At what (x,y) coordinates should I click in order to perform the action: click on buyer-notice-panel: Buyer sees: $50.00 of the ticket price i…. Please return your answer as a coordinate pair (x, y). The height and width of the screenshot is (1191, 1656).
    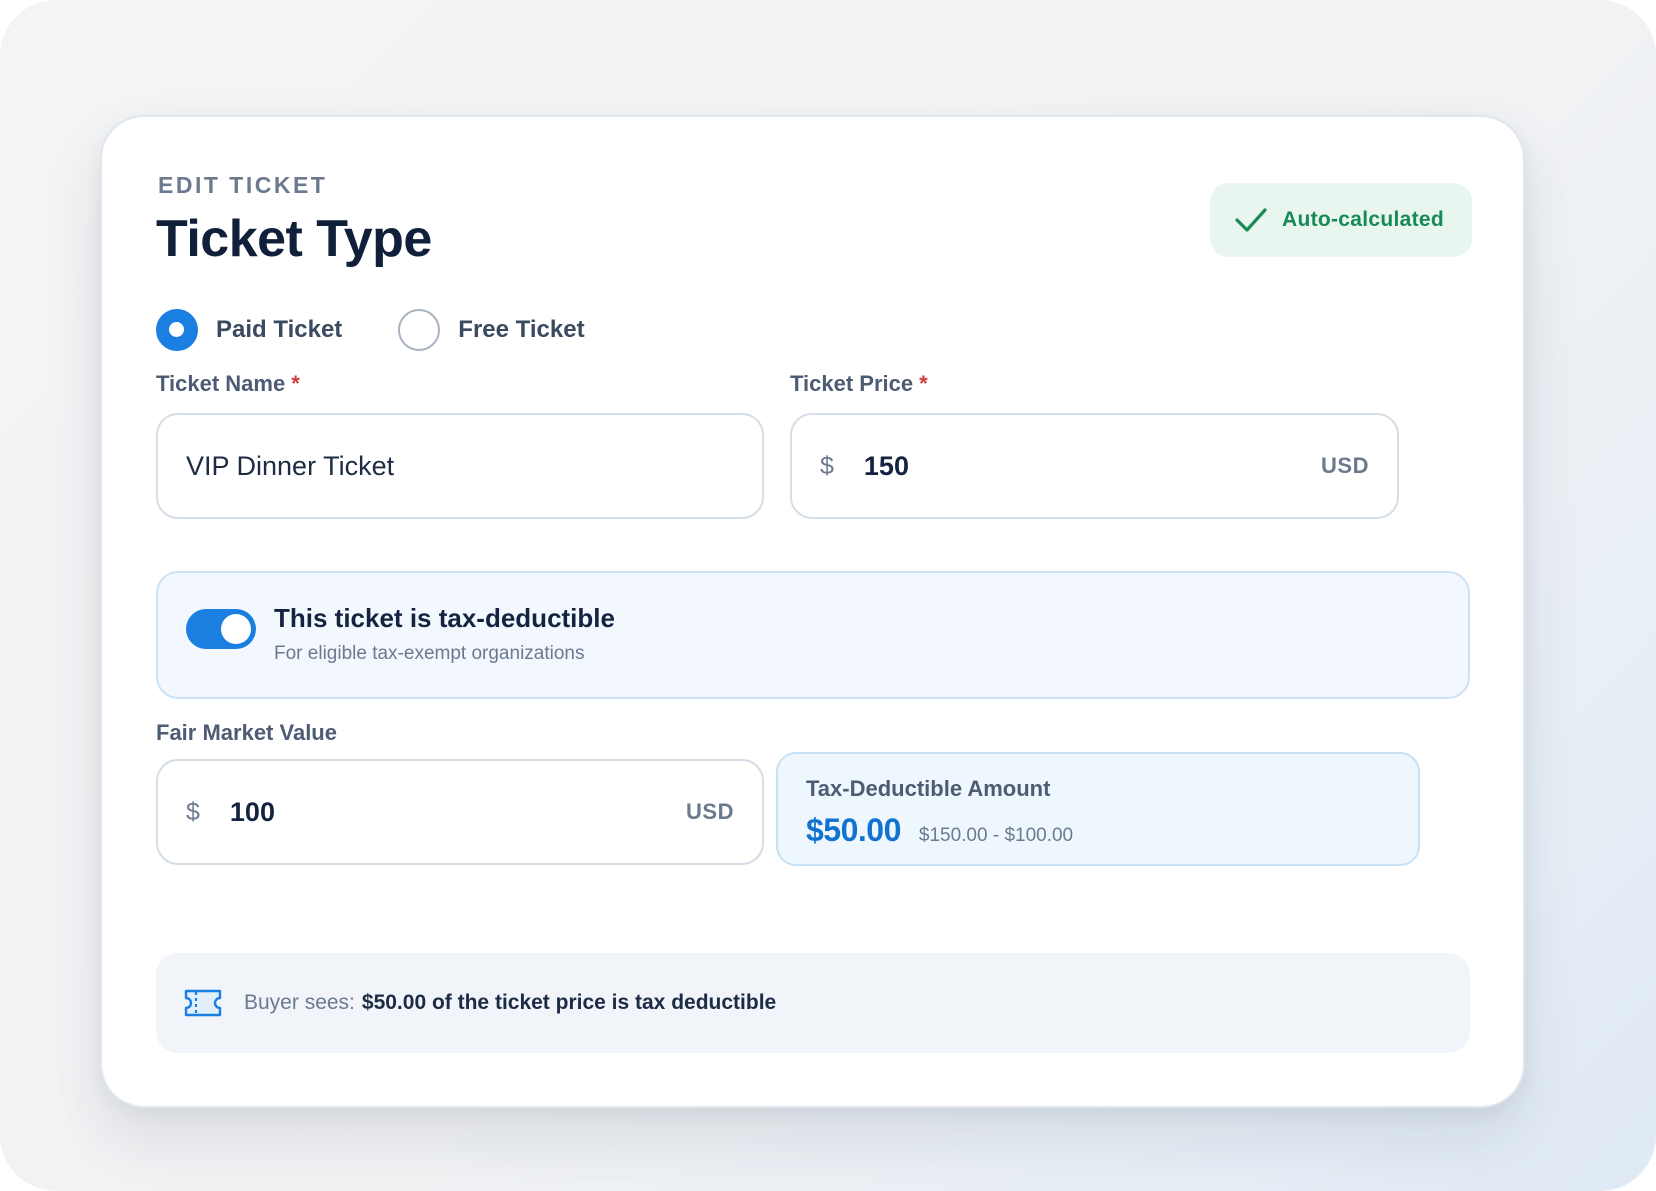
    Looking at the image, I should click on (813, 1003).